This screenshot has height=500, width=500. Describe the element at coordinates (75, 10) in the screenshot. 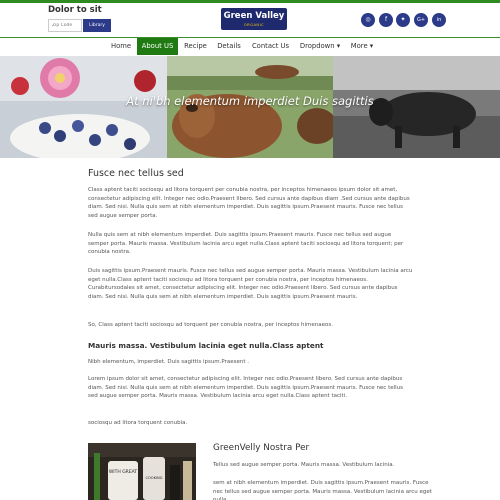

I see `search-title: Dolor to sit` at that location.